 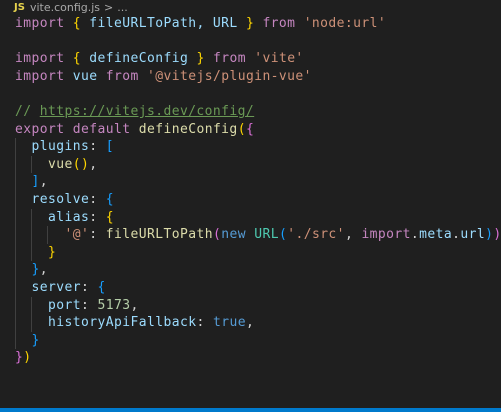 What do you see at coordinates (122, 323) in the screenshot?
I see `property-token: historyApiFallback` at bounding box center [122, 323].